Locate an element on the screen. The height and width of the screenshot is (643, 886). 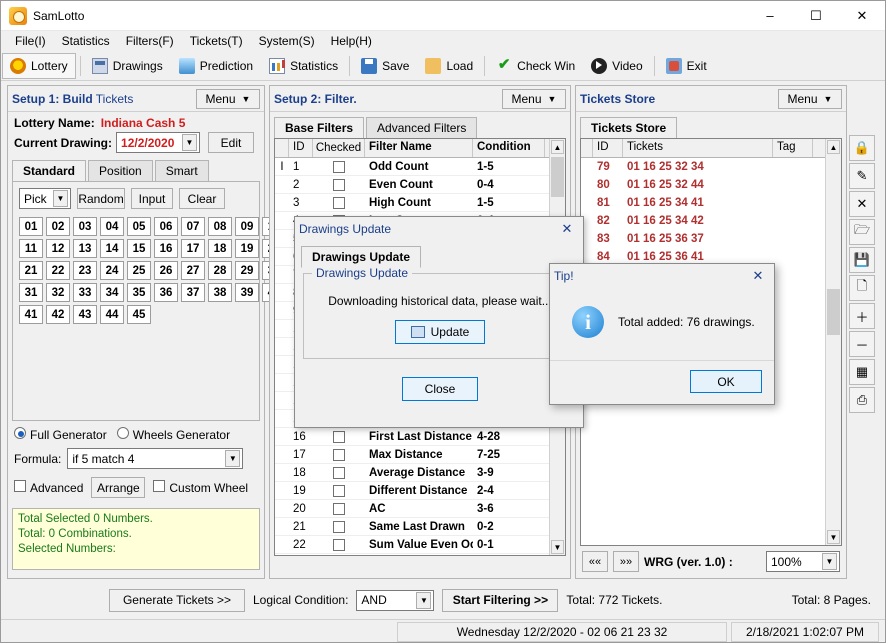
scroll-down-icon: ▼ is located at coordinates (557, 547).